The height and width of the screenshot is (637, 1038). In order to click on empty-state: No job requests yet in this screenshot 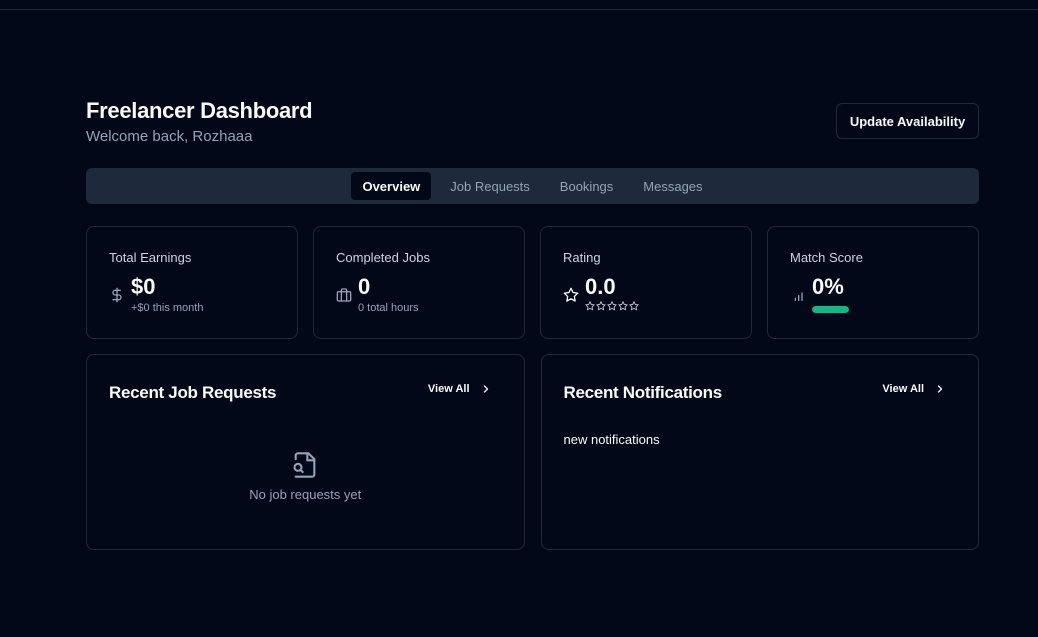, I will do `click(305, 476)`.